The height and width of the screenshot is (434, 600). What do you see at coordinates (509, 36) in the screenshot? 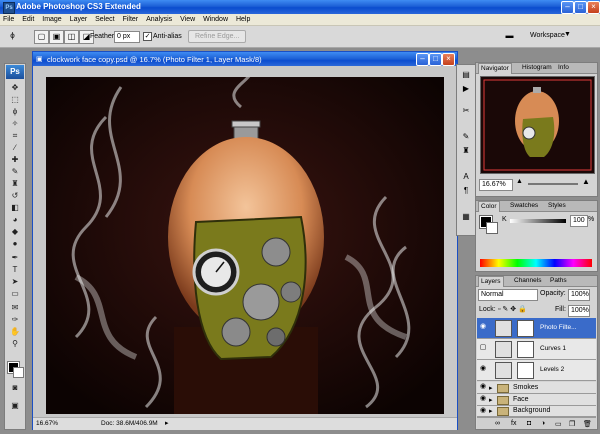
I see `workspace-icon: ▬` at bounding box center [509, 36].